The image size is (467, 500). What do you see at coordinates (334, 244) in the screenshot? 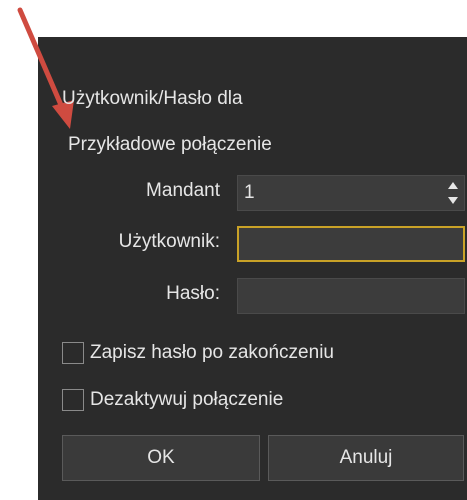
I see `user-input` at bounding box center [334, 244].